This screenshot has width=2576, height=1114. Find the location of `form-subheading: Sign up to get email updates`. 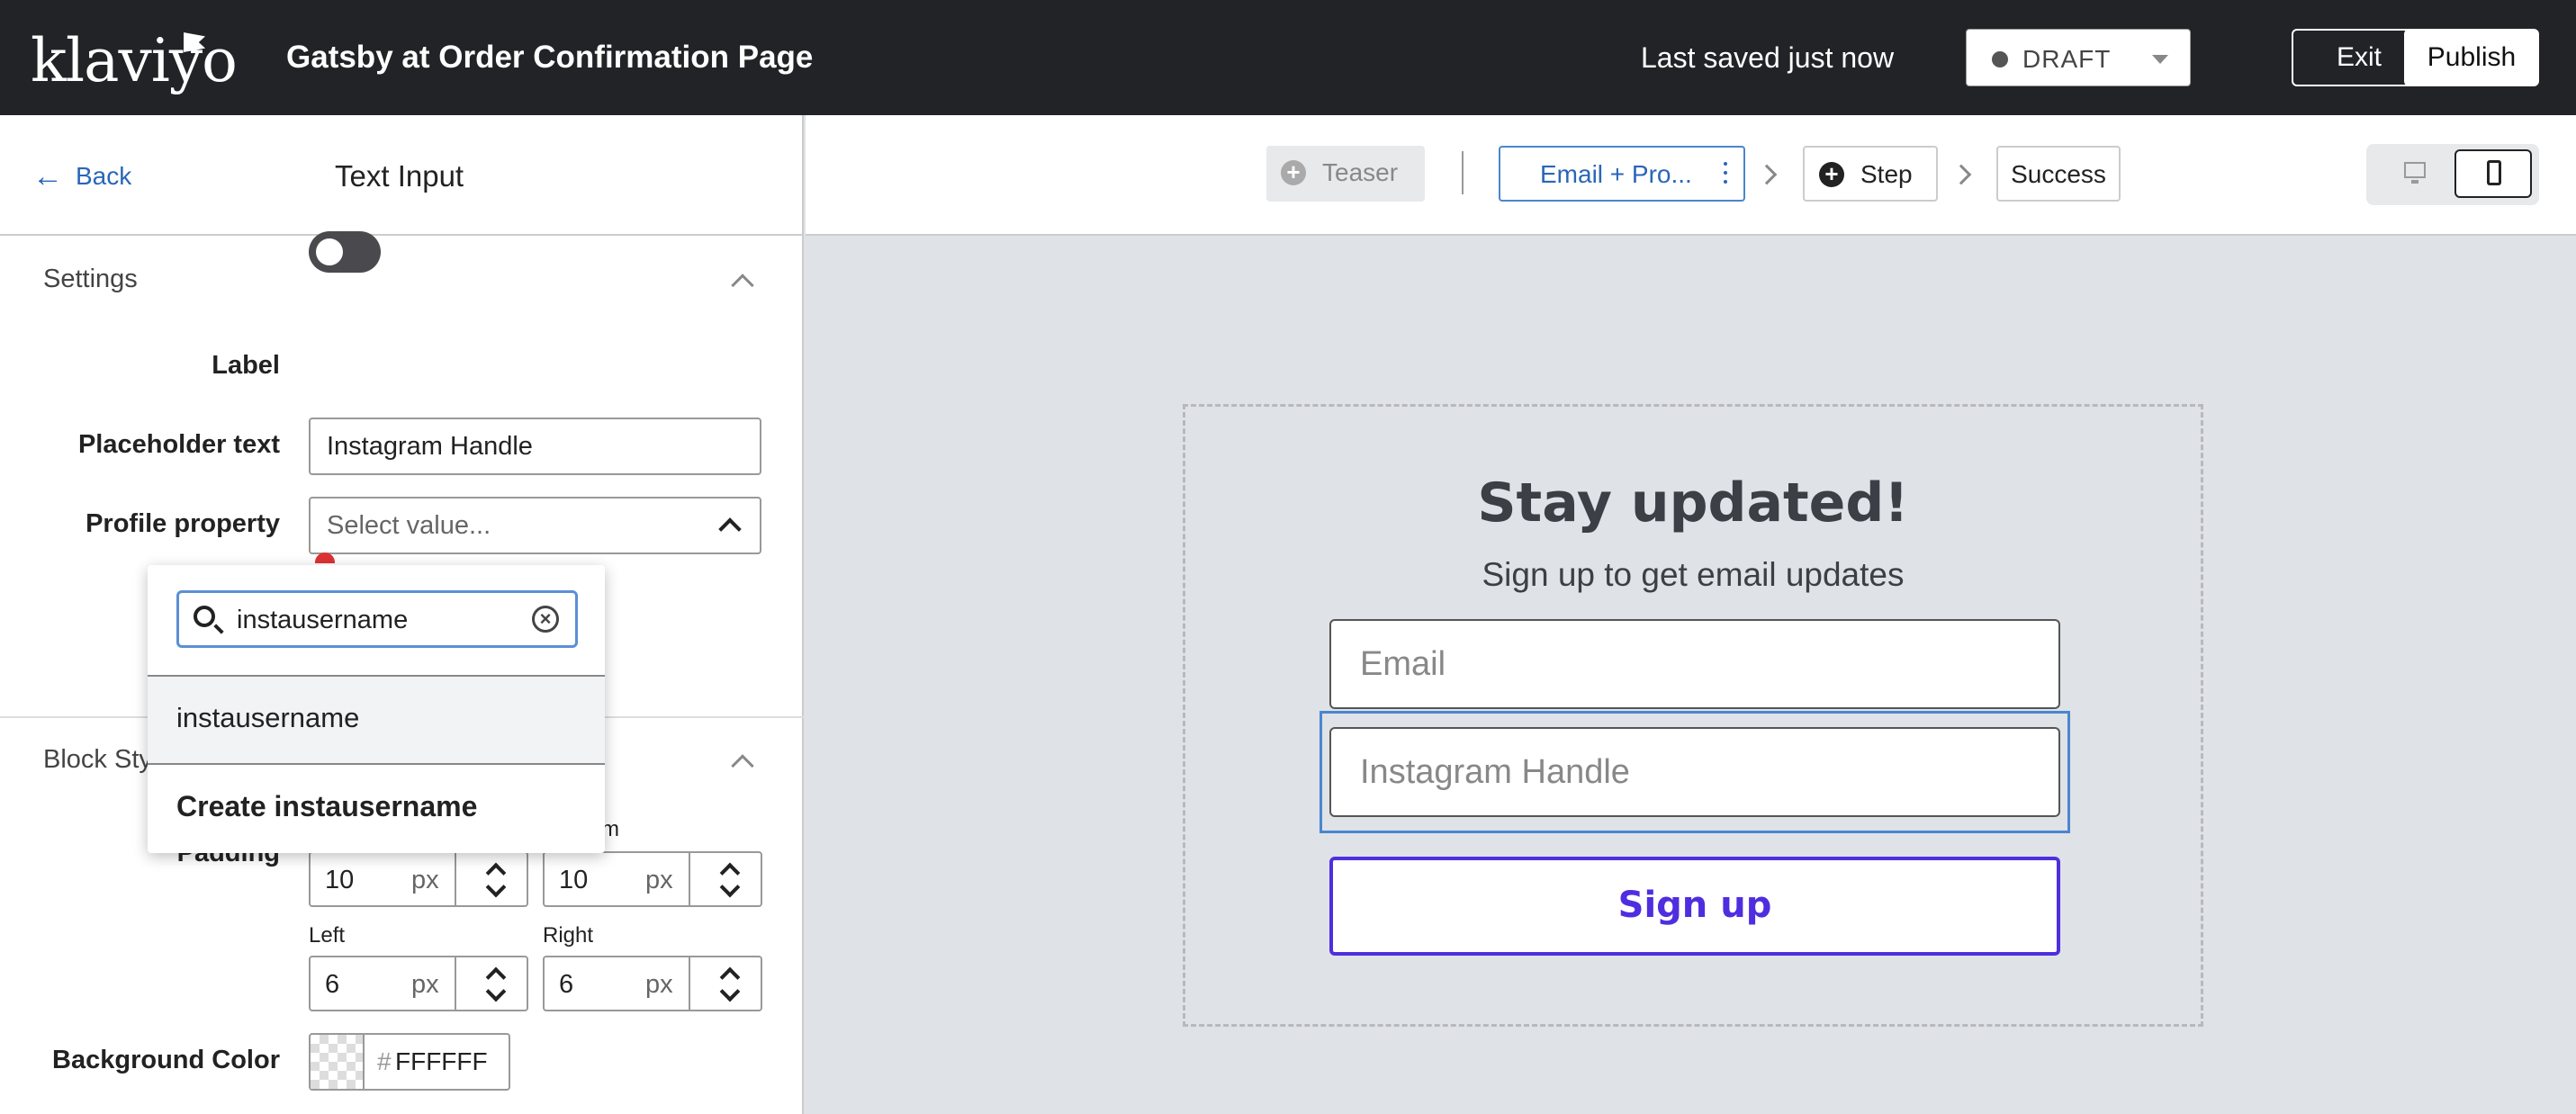

form-subheading: Sign up to get email updates is located at coordinates (1693, 574).